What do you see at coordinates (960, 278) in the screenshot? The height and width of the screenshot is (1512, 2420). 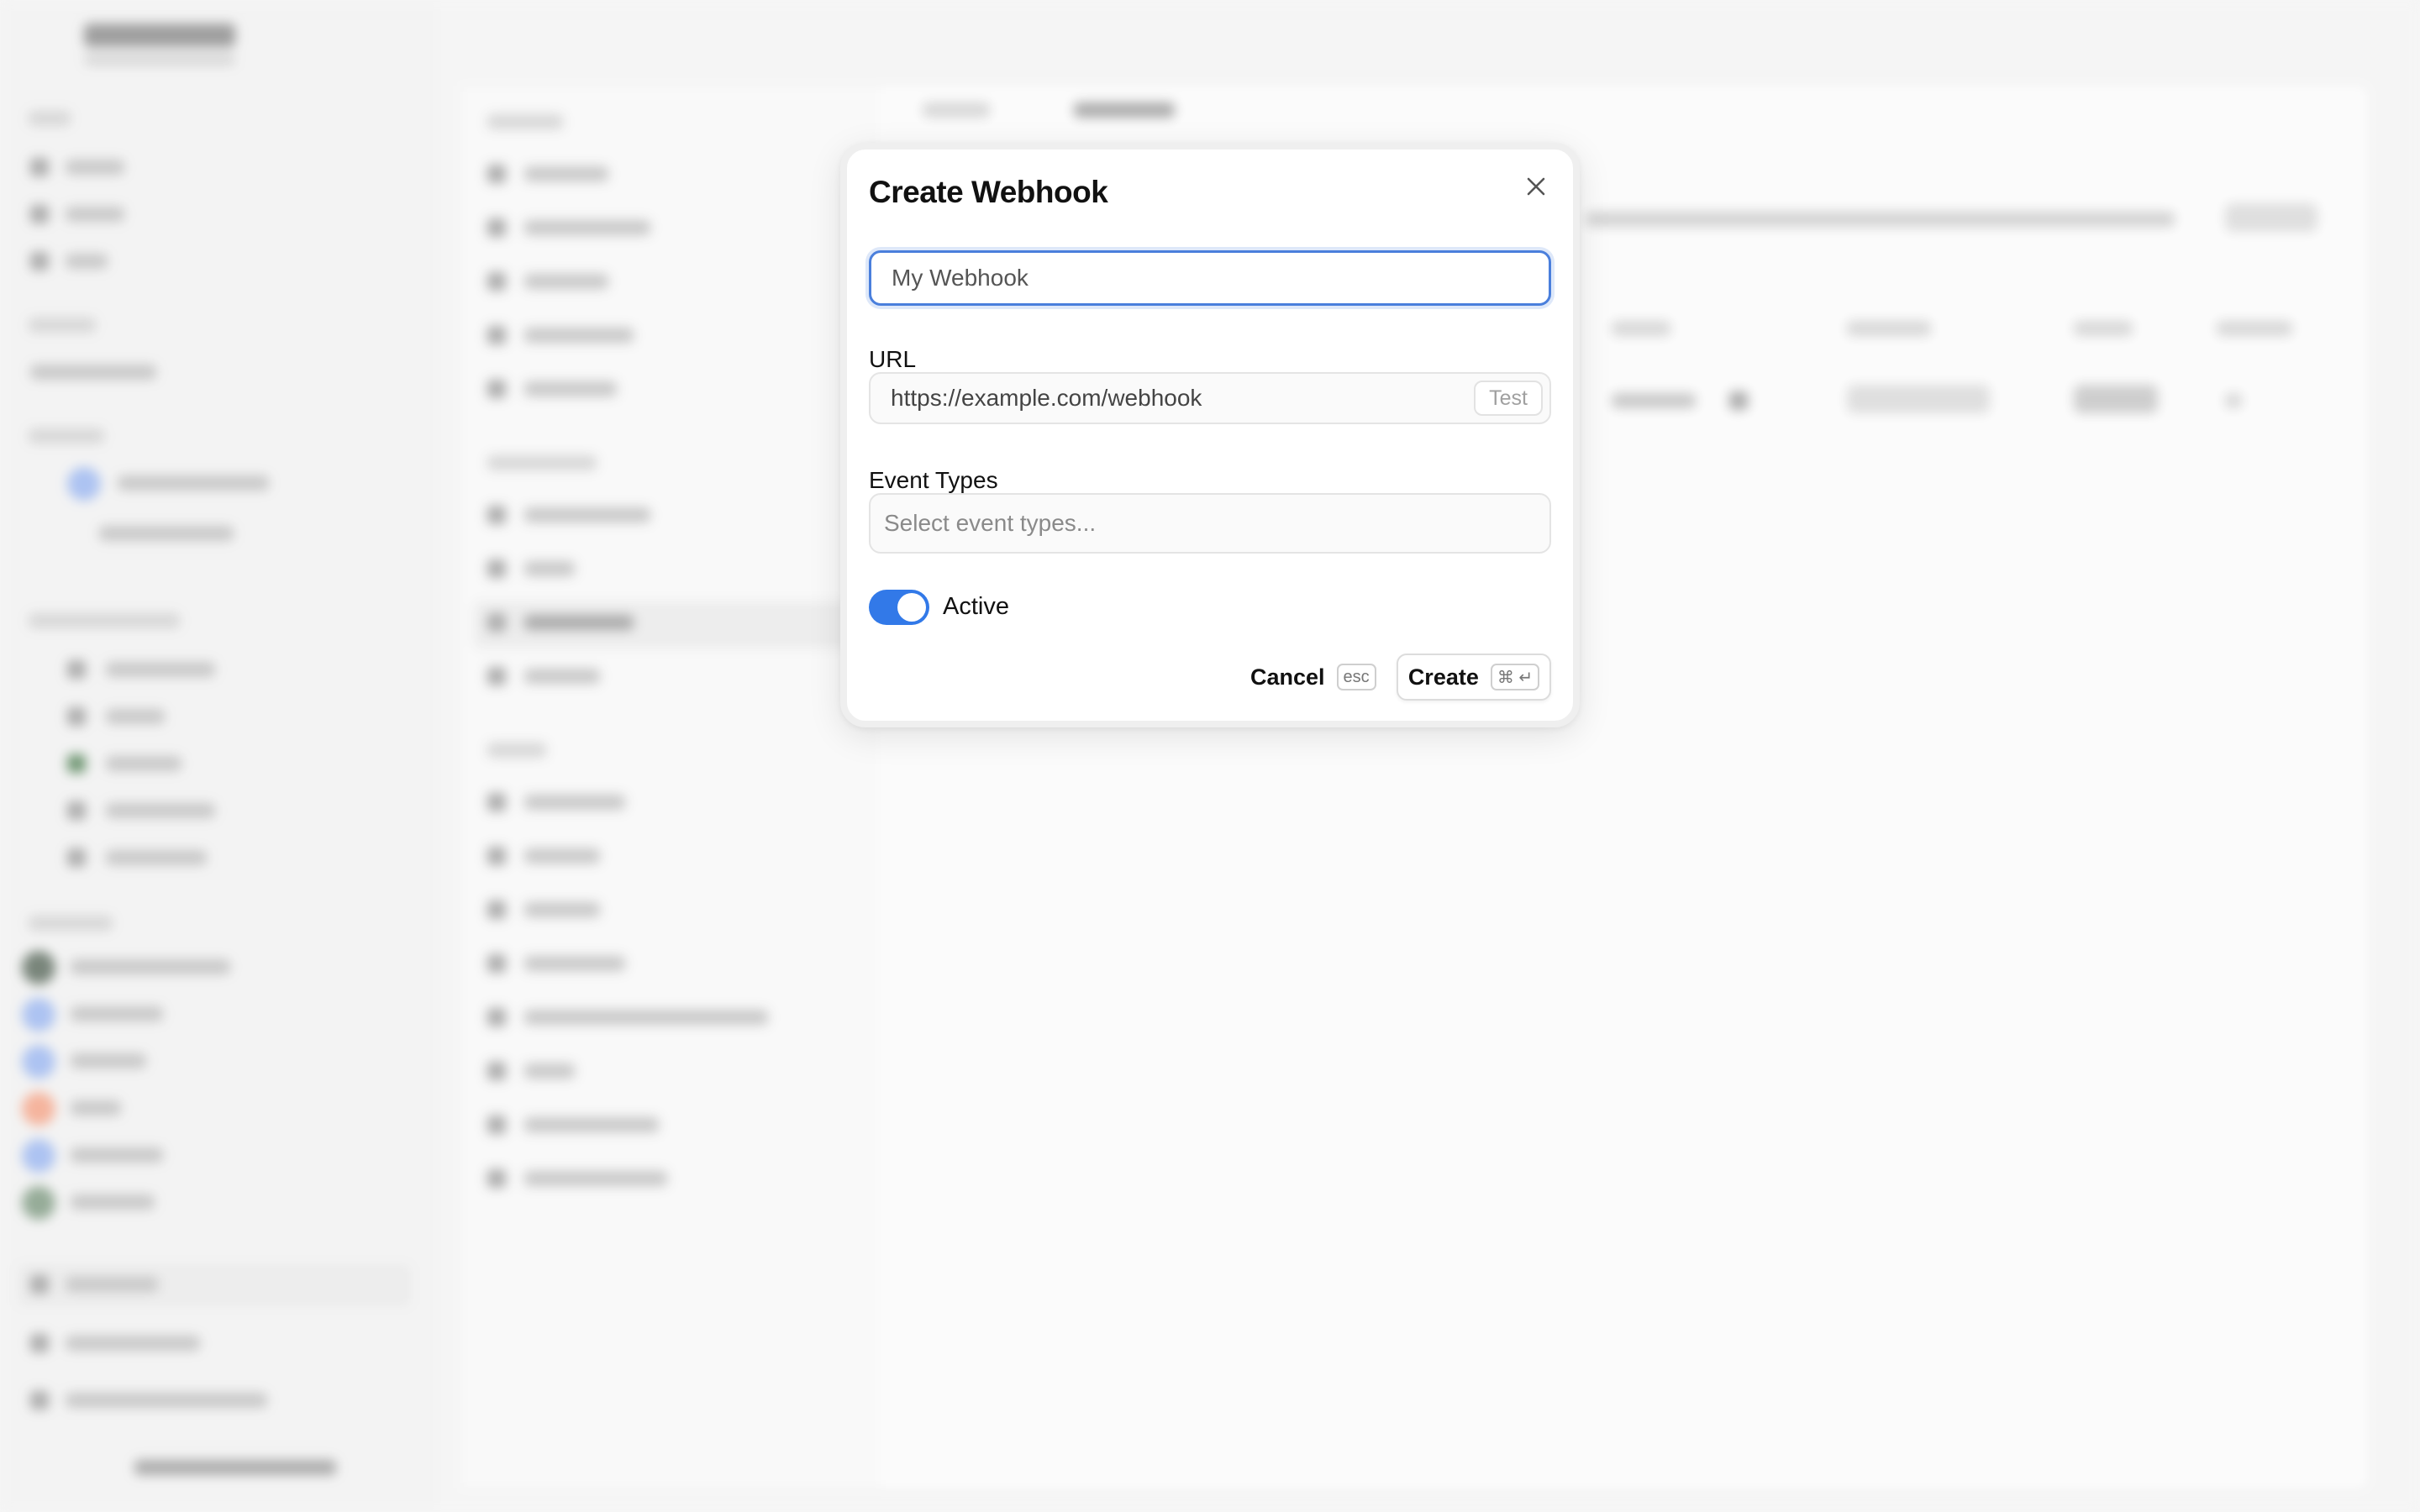 I see `webhook-name-value: My Webhook` at bounding box center [960, 278].